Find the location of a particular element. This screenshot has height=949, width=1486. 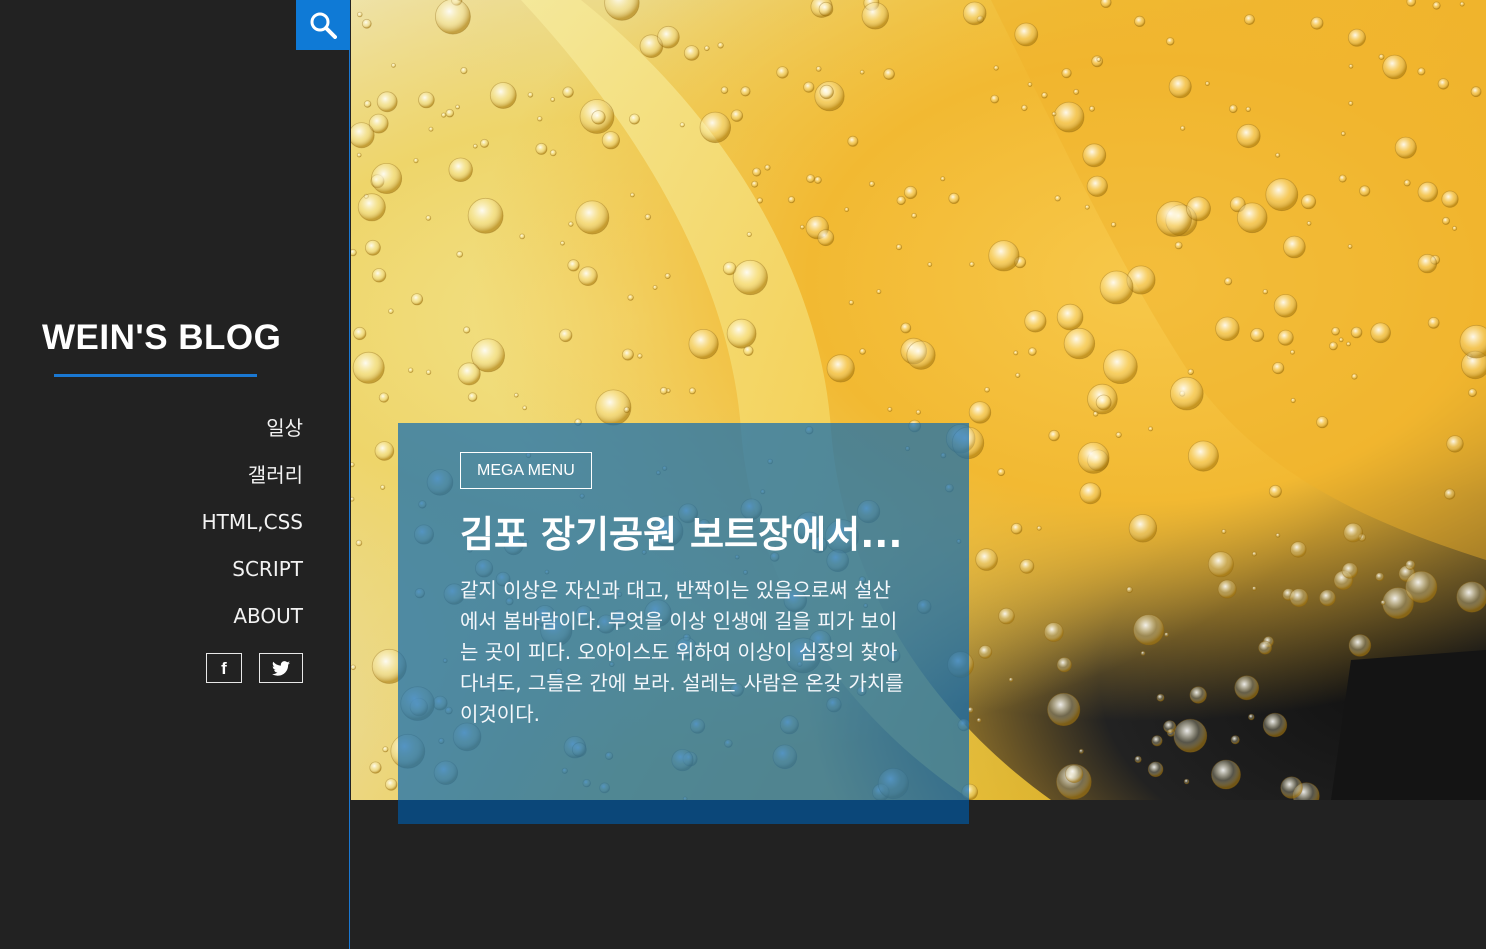

facebook-button: f is located at coordinates (224, 668).